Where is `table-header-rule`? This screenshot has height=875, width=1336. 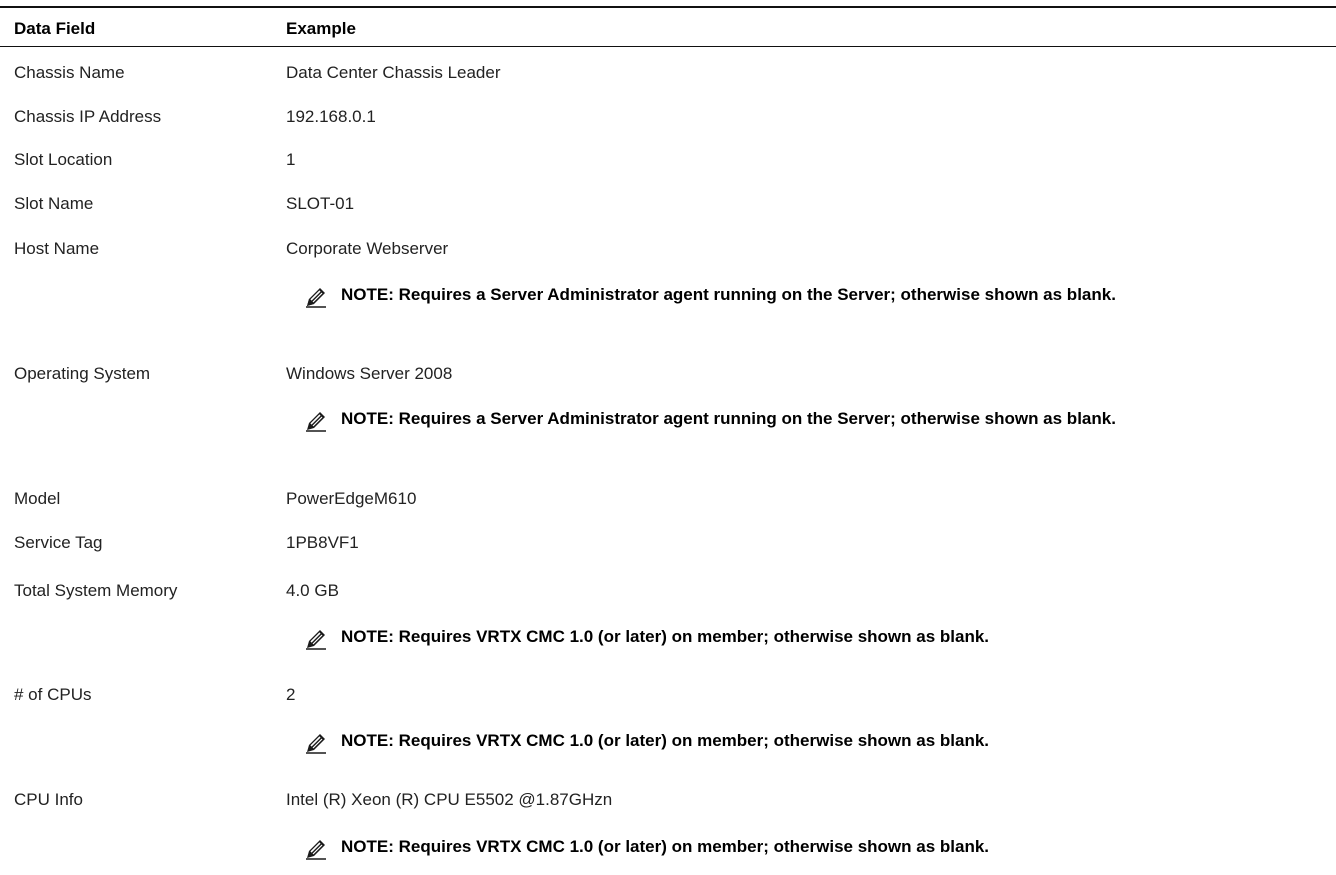
table-header-rule is located at coordinates (668, 46).